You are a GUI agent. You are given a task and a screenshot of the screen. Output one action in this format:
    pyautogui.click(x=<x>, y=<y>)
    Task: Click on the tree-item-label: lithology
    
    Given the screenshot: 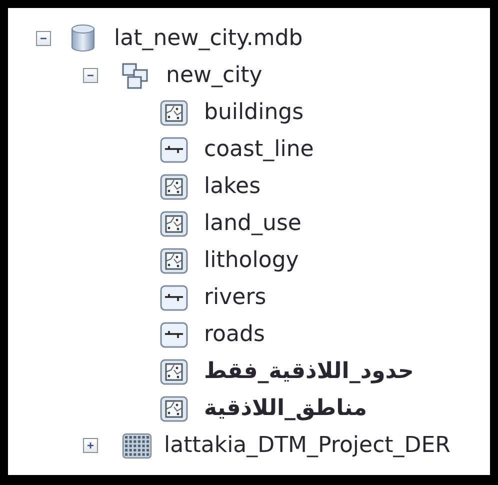 What is the action you would take?
    pyautogui.click(x=251, y=260)
    